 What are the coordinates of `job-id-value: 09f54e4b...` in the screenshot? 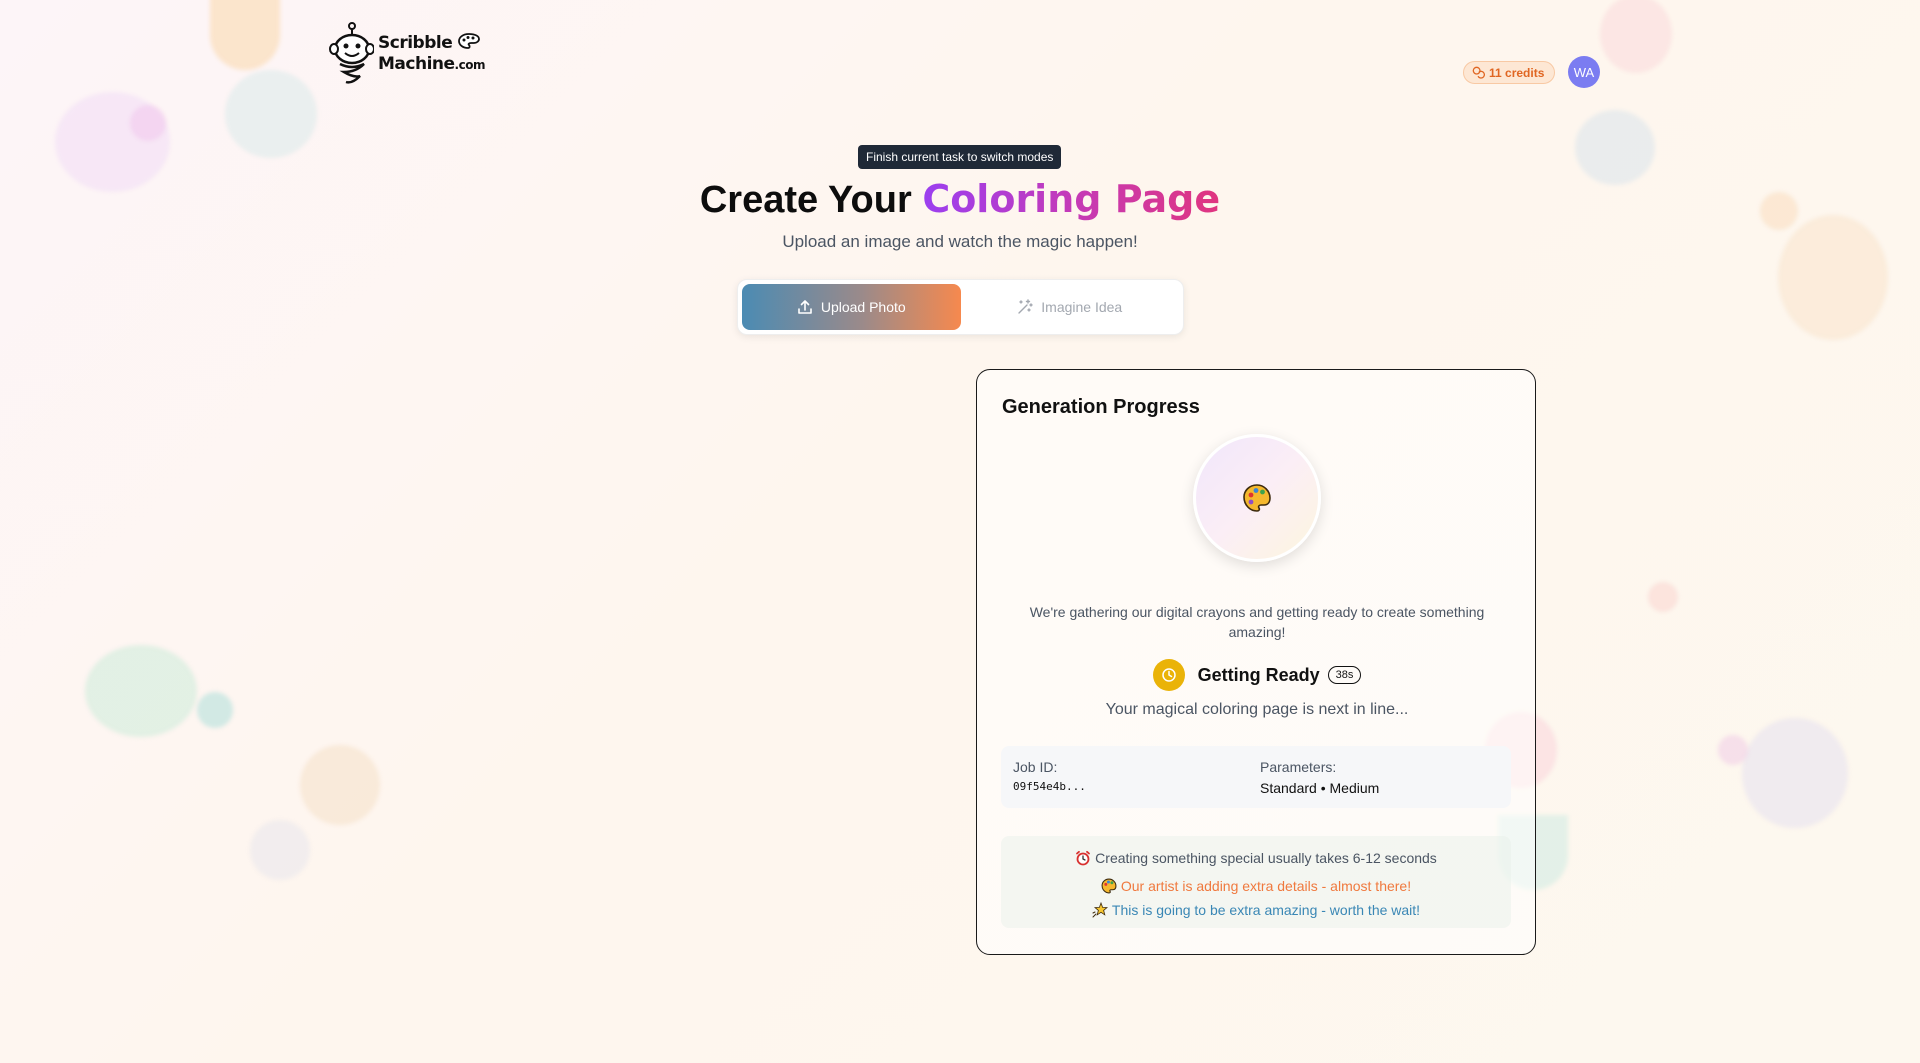 It's located at (1049, 786).